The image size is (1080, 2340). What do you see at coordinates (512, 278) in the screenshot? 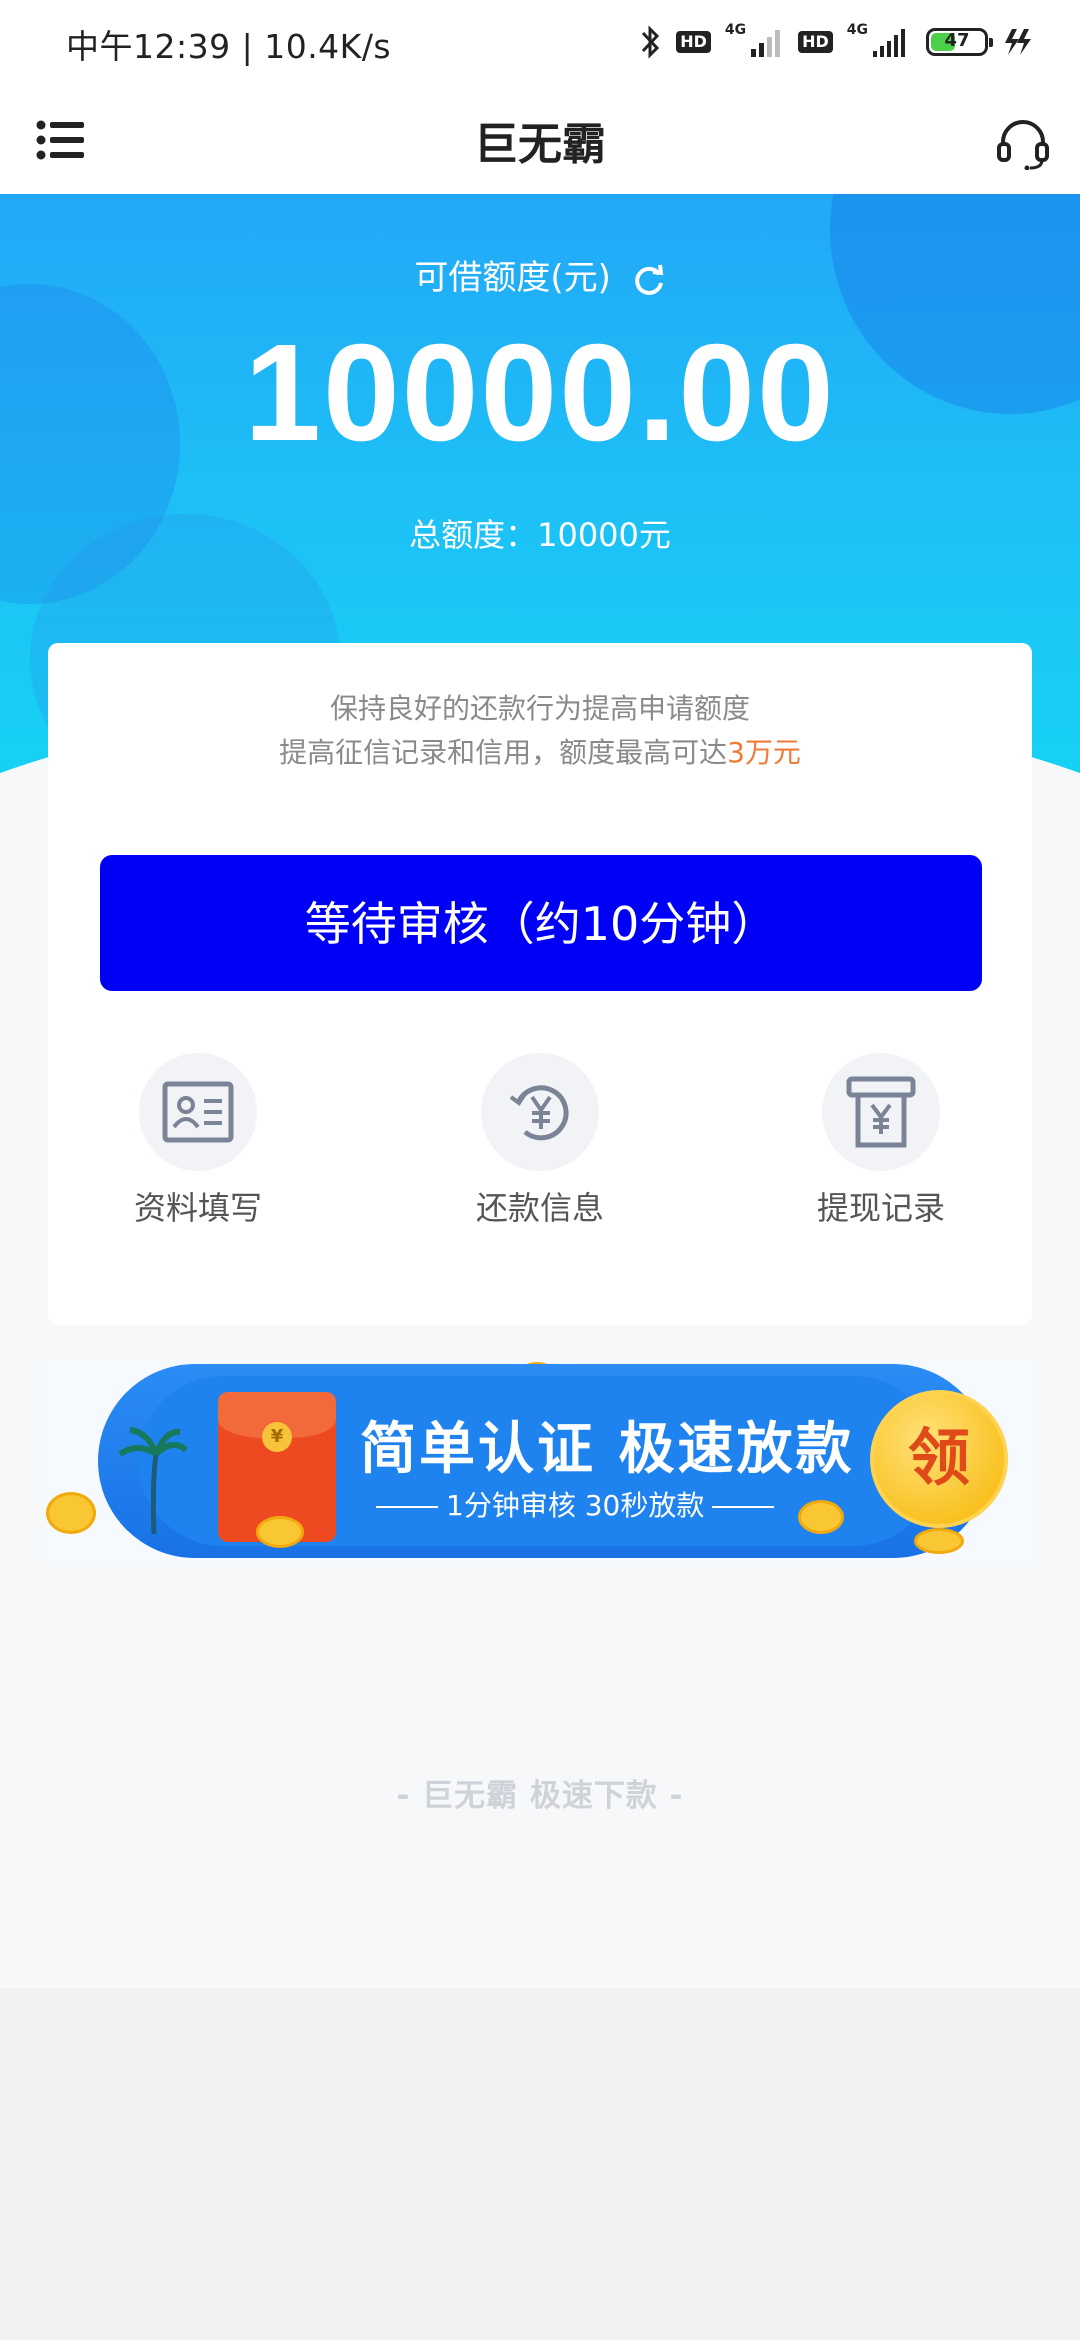
I see `available-credit-label-text: 可借额度(元)` at bounding box center [512, 278].